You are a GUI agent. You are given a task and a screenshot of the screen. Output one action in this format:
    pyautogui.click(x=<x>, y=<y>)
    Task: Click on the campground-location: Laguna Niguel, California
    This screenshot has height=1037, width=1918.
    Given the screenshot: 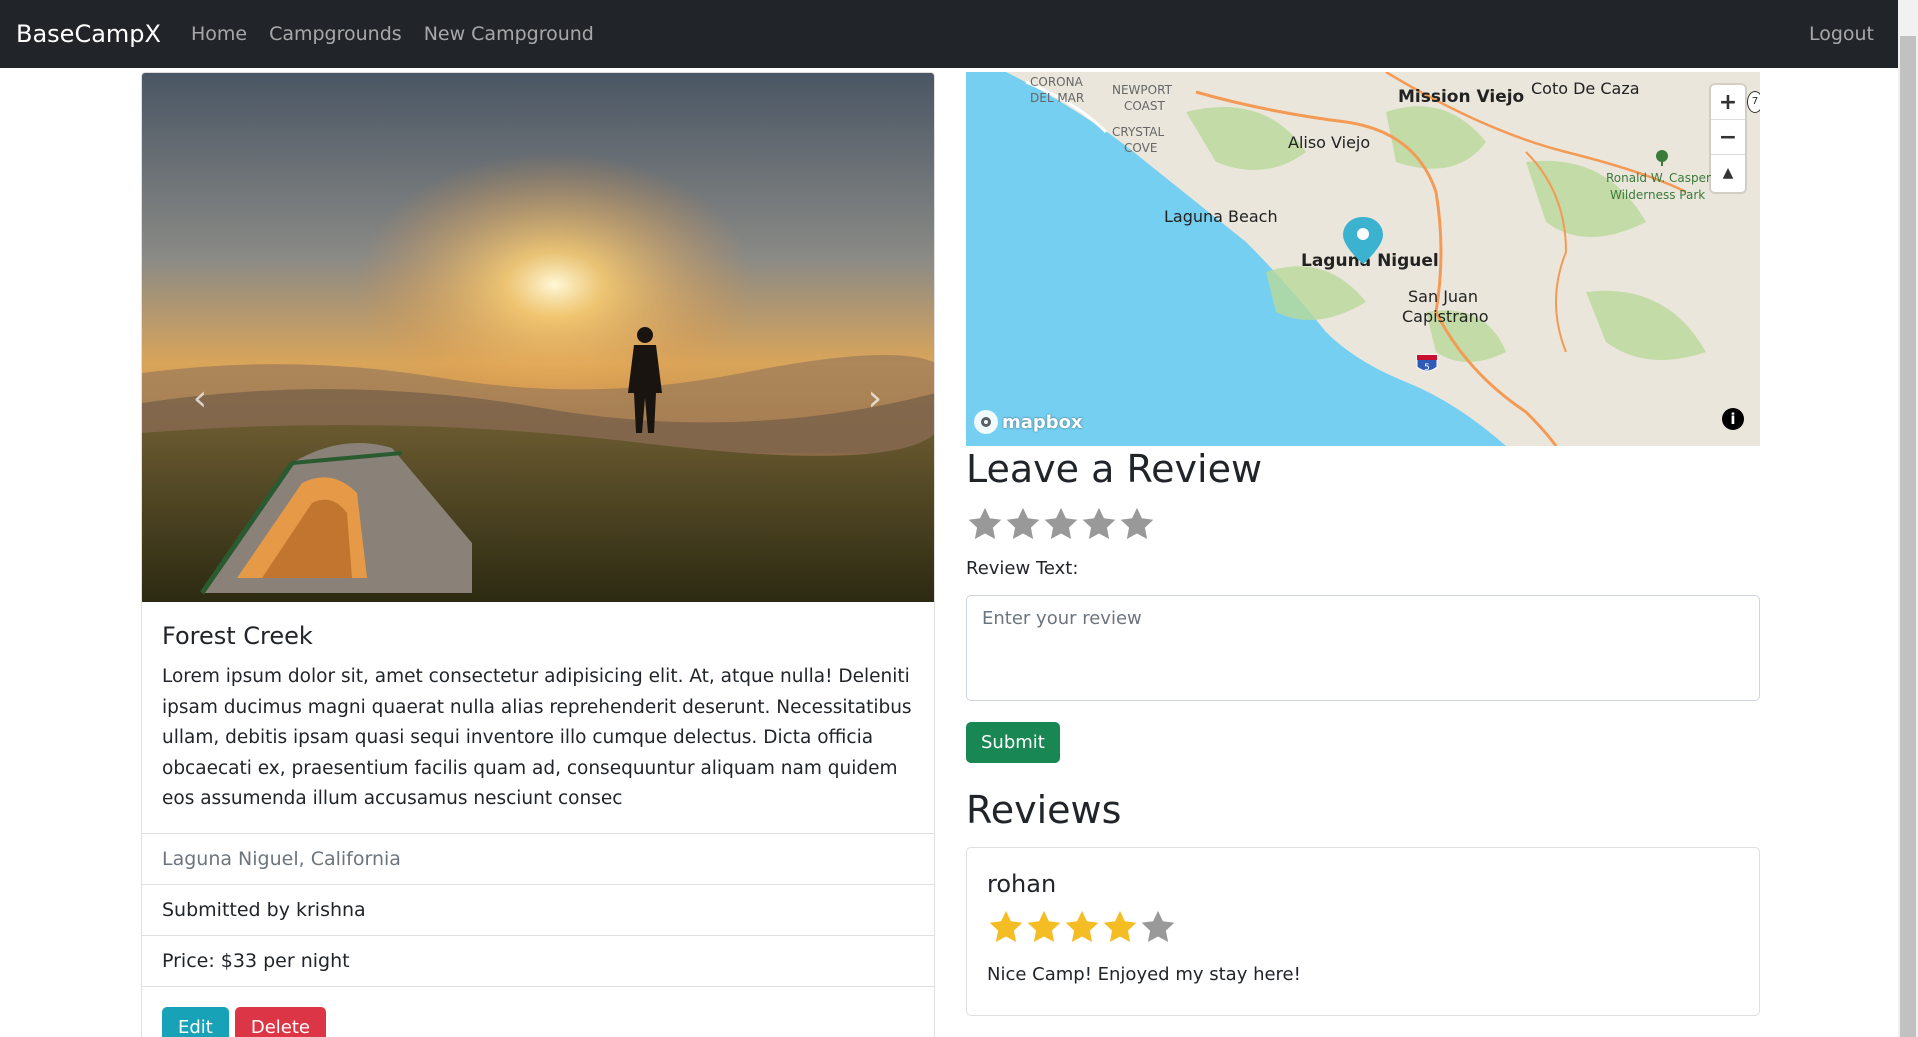 What is the action you would take?
    pyautogui.click(x=538, y=859)
    